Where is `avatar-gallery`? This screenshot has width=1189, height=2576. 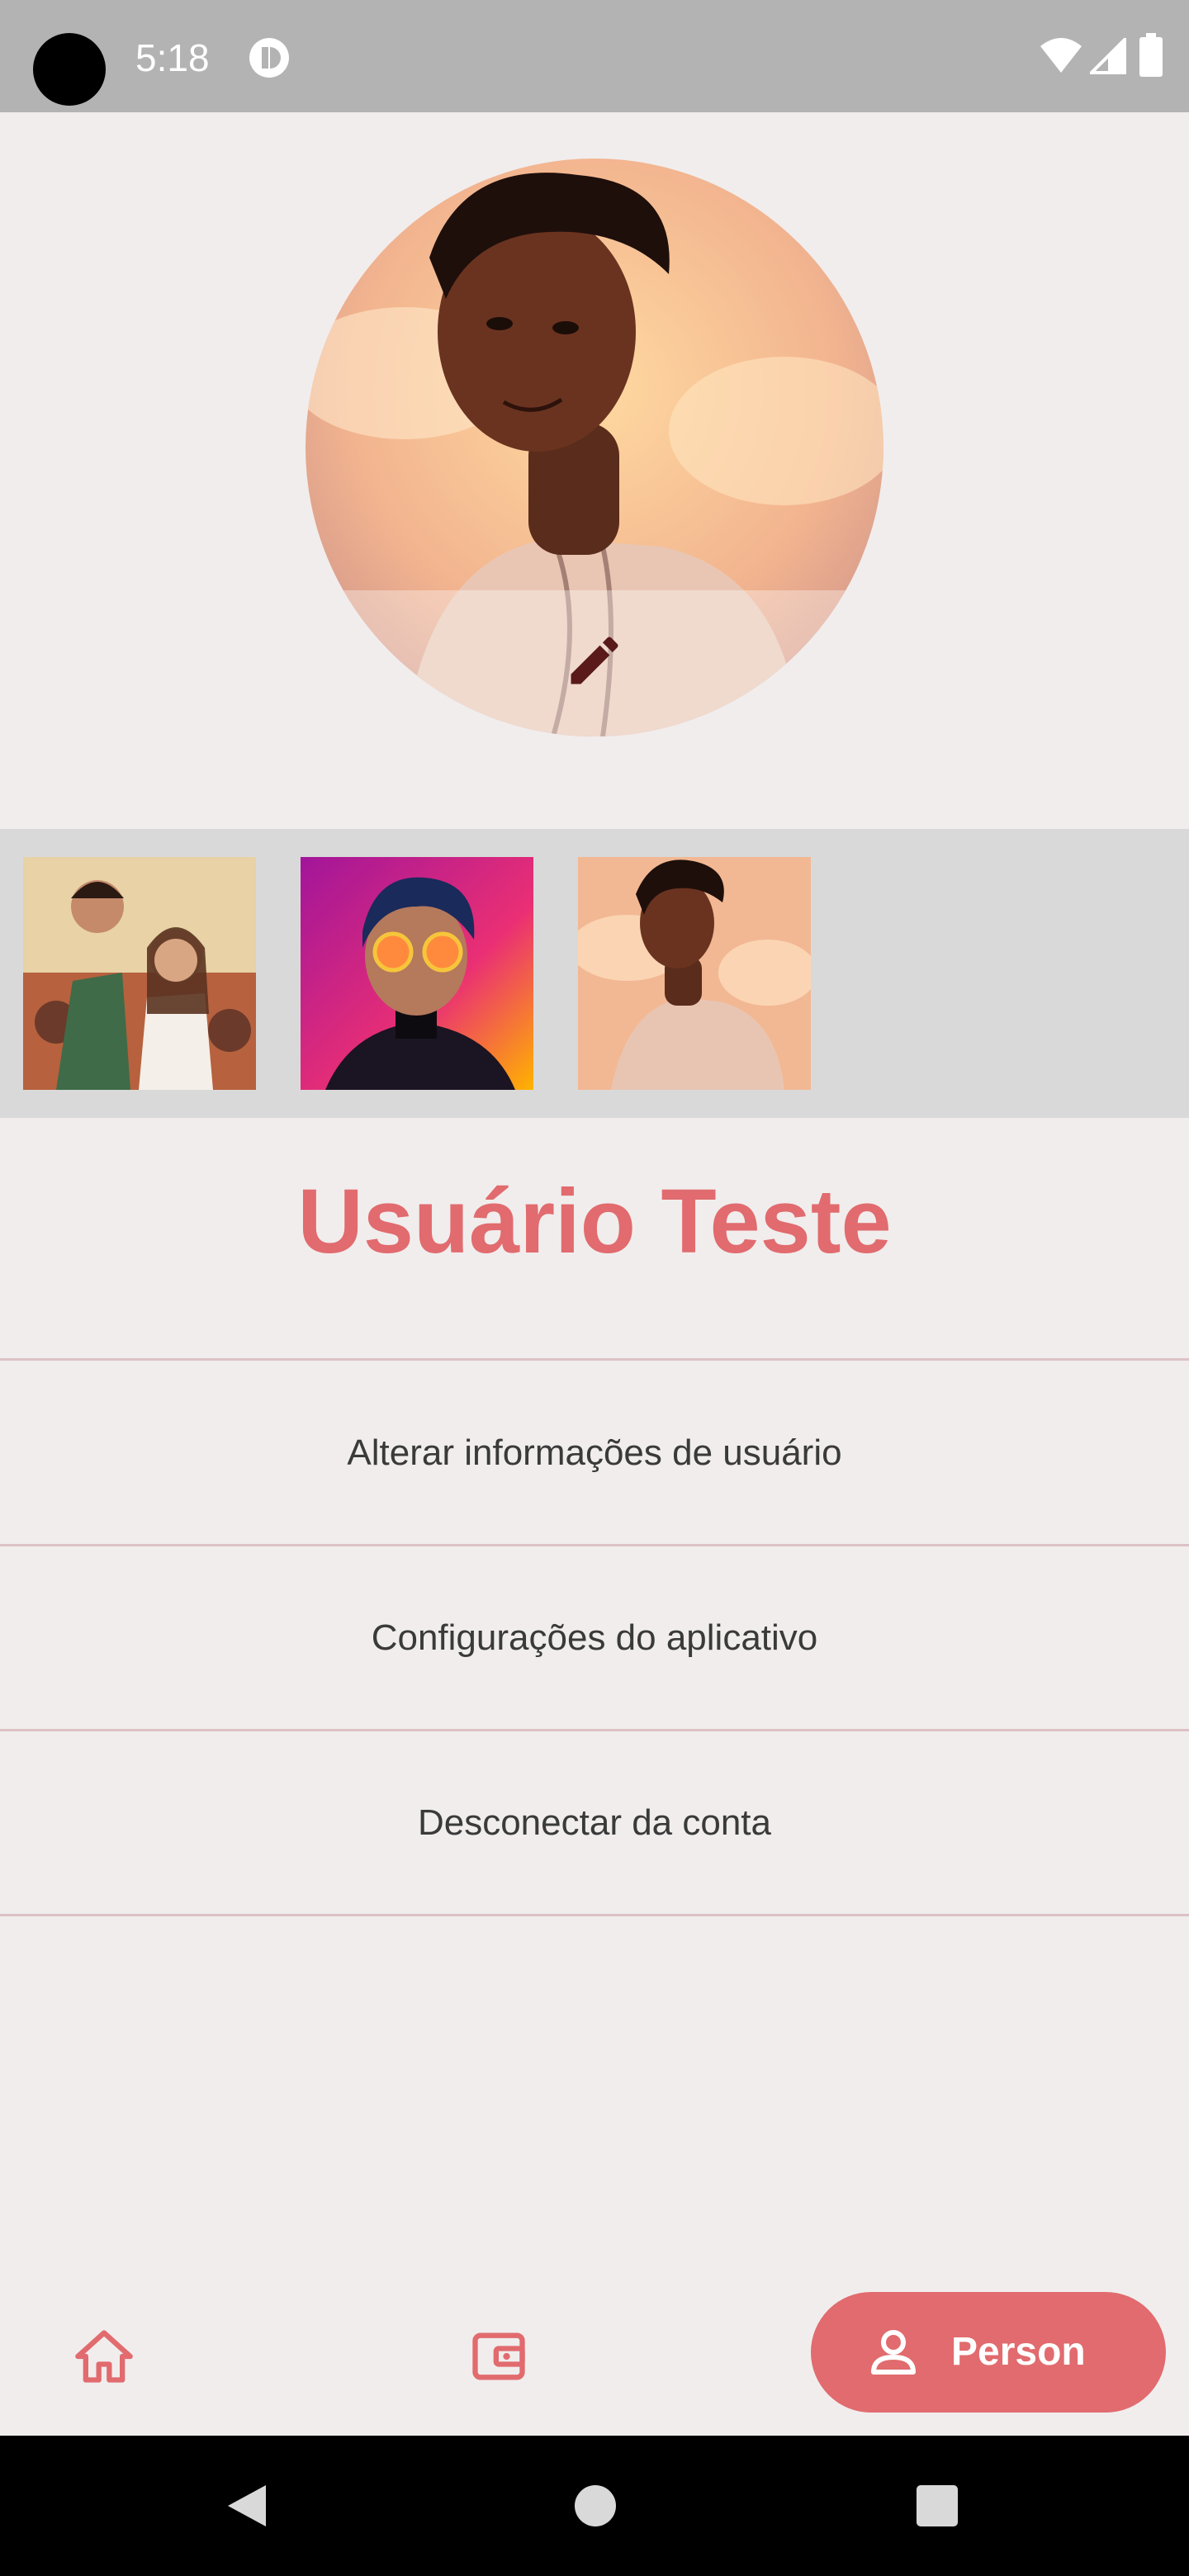
avatar-gallery is located at coordinates (594, 973).